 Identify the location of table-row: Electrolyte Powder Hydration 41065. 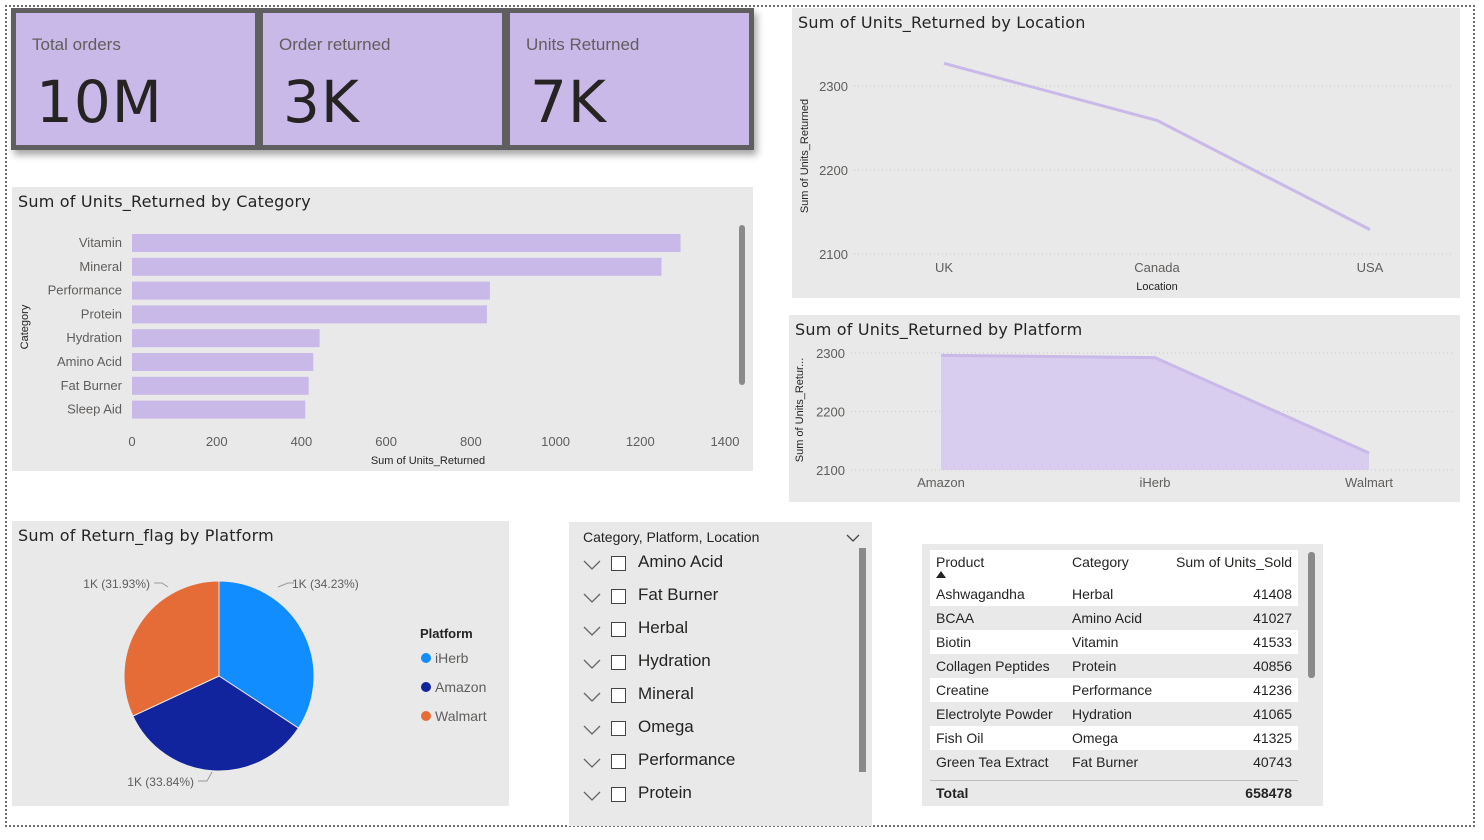
(1114, 714).